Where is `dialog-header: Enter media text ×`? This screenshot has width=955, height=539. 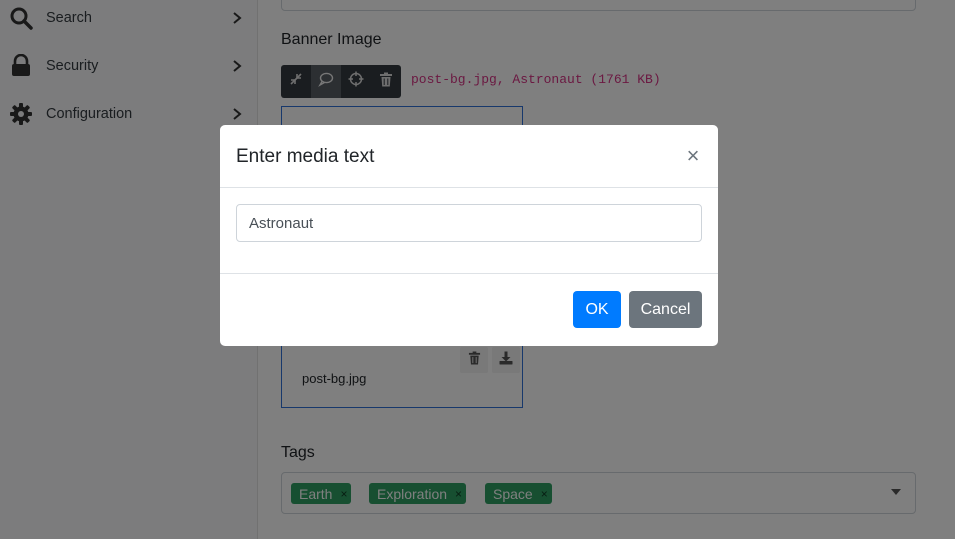 dialog-header: Enter media text × is located at coordinates (469, 156).